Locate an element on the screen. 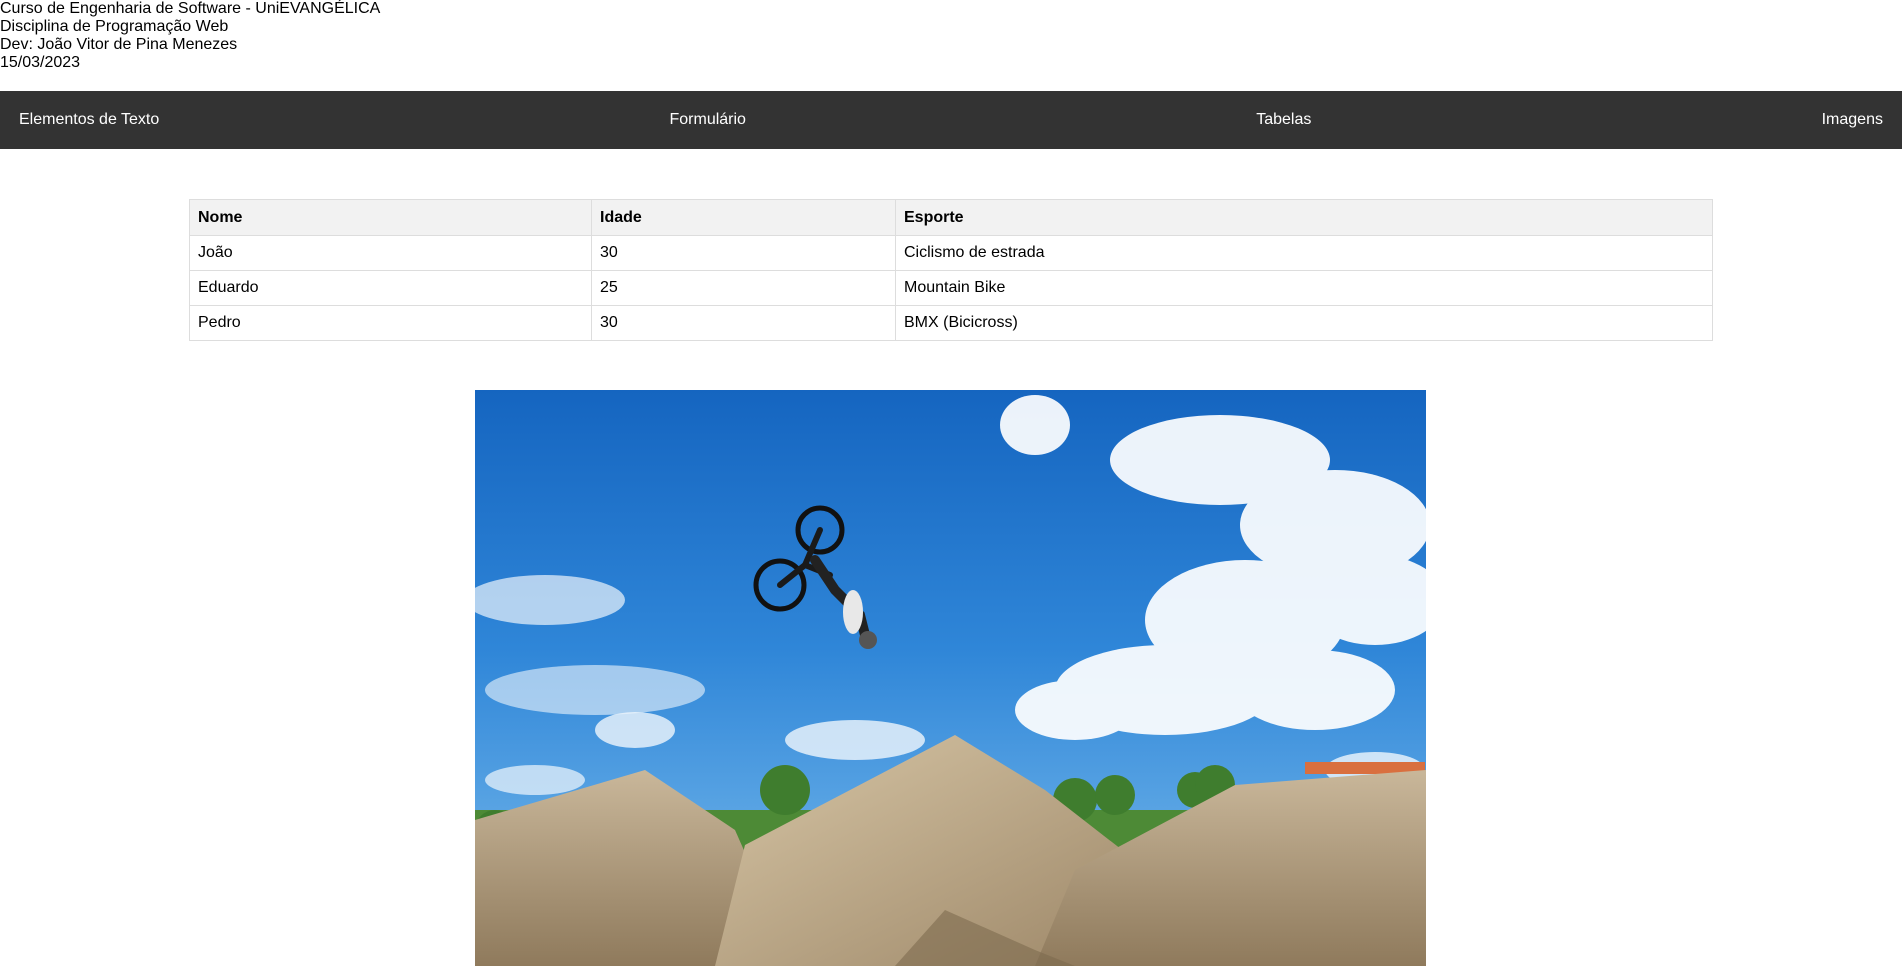  developer-line: Dev: João Vitor de Pina Menezes is located at coordinates (119, 44).